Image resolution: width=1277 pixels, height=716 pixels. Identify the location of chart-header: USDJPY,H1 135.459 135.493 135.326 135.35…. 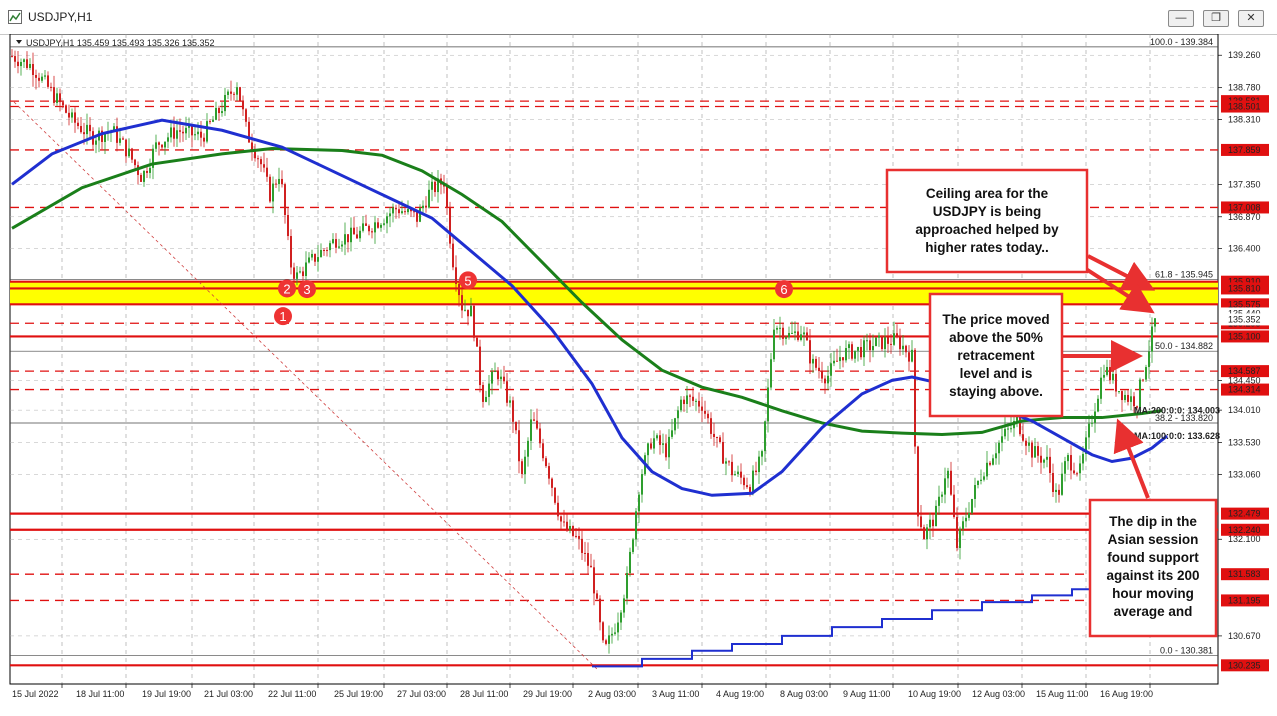
(115, 43).